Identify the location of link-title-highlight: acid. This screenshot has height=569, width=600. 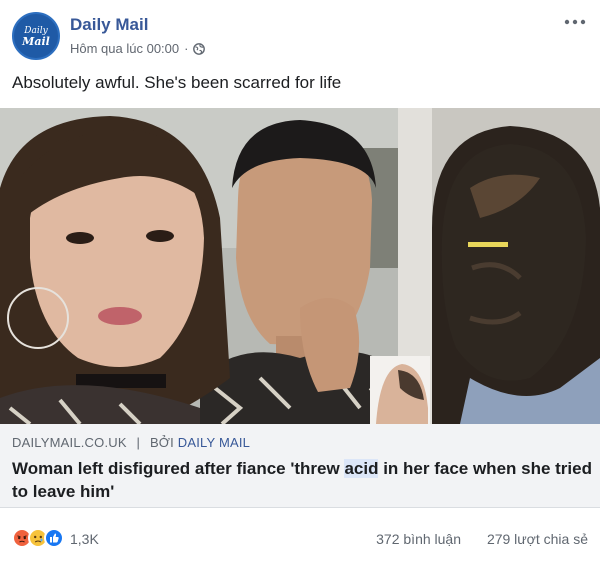
(361, 468).